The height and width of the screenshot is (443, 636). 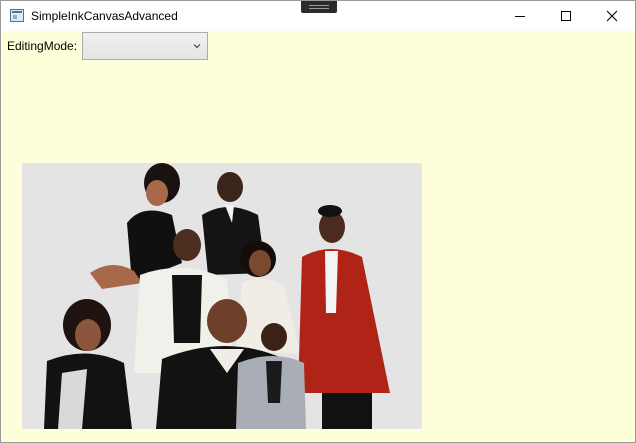 I want to click on maximize-button, so click(x=566, y=16).